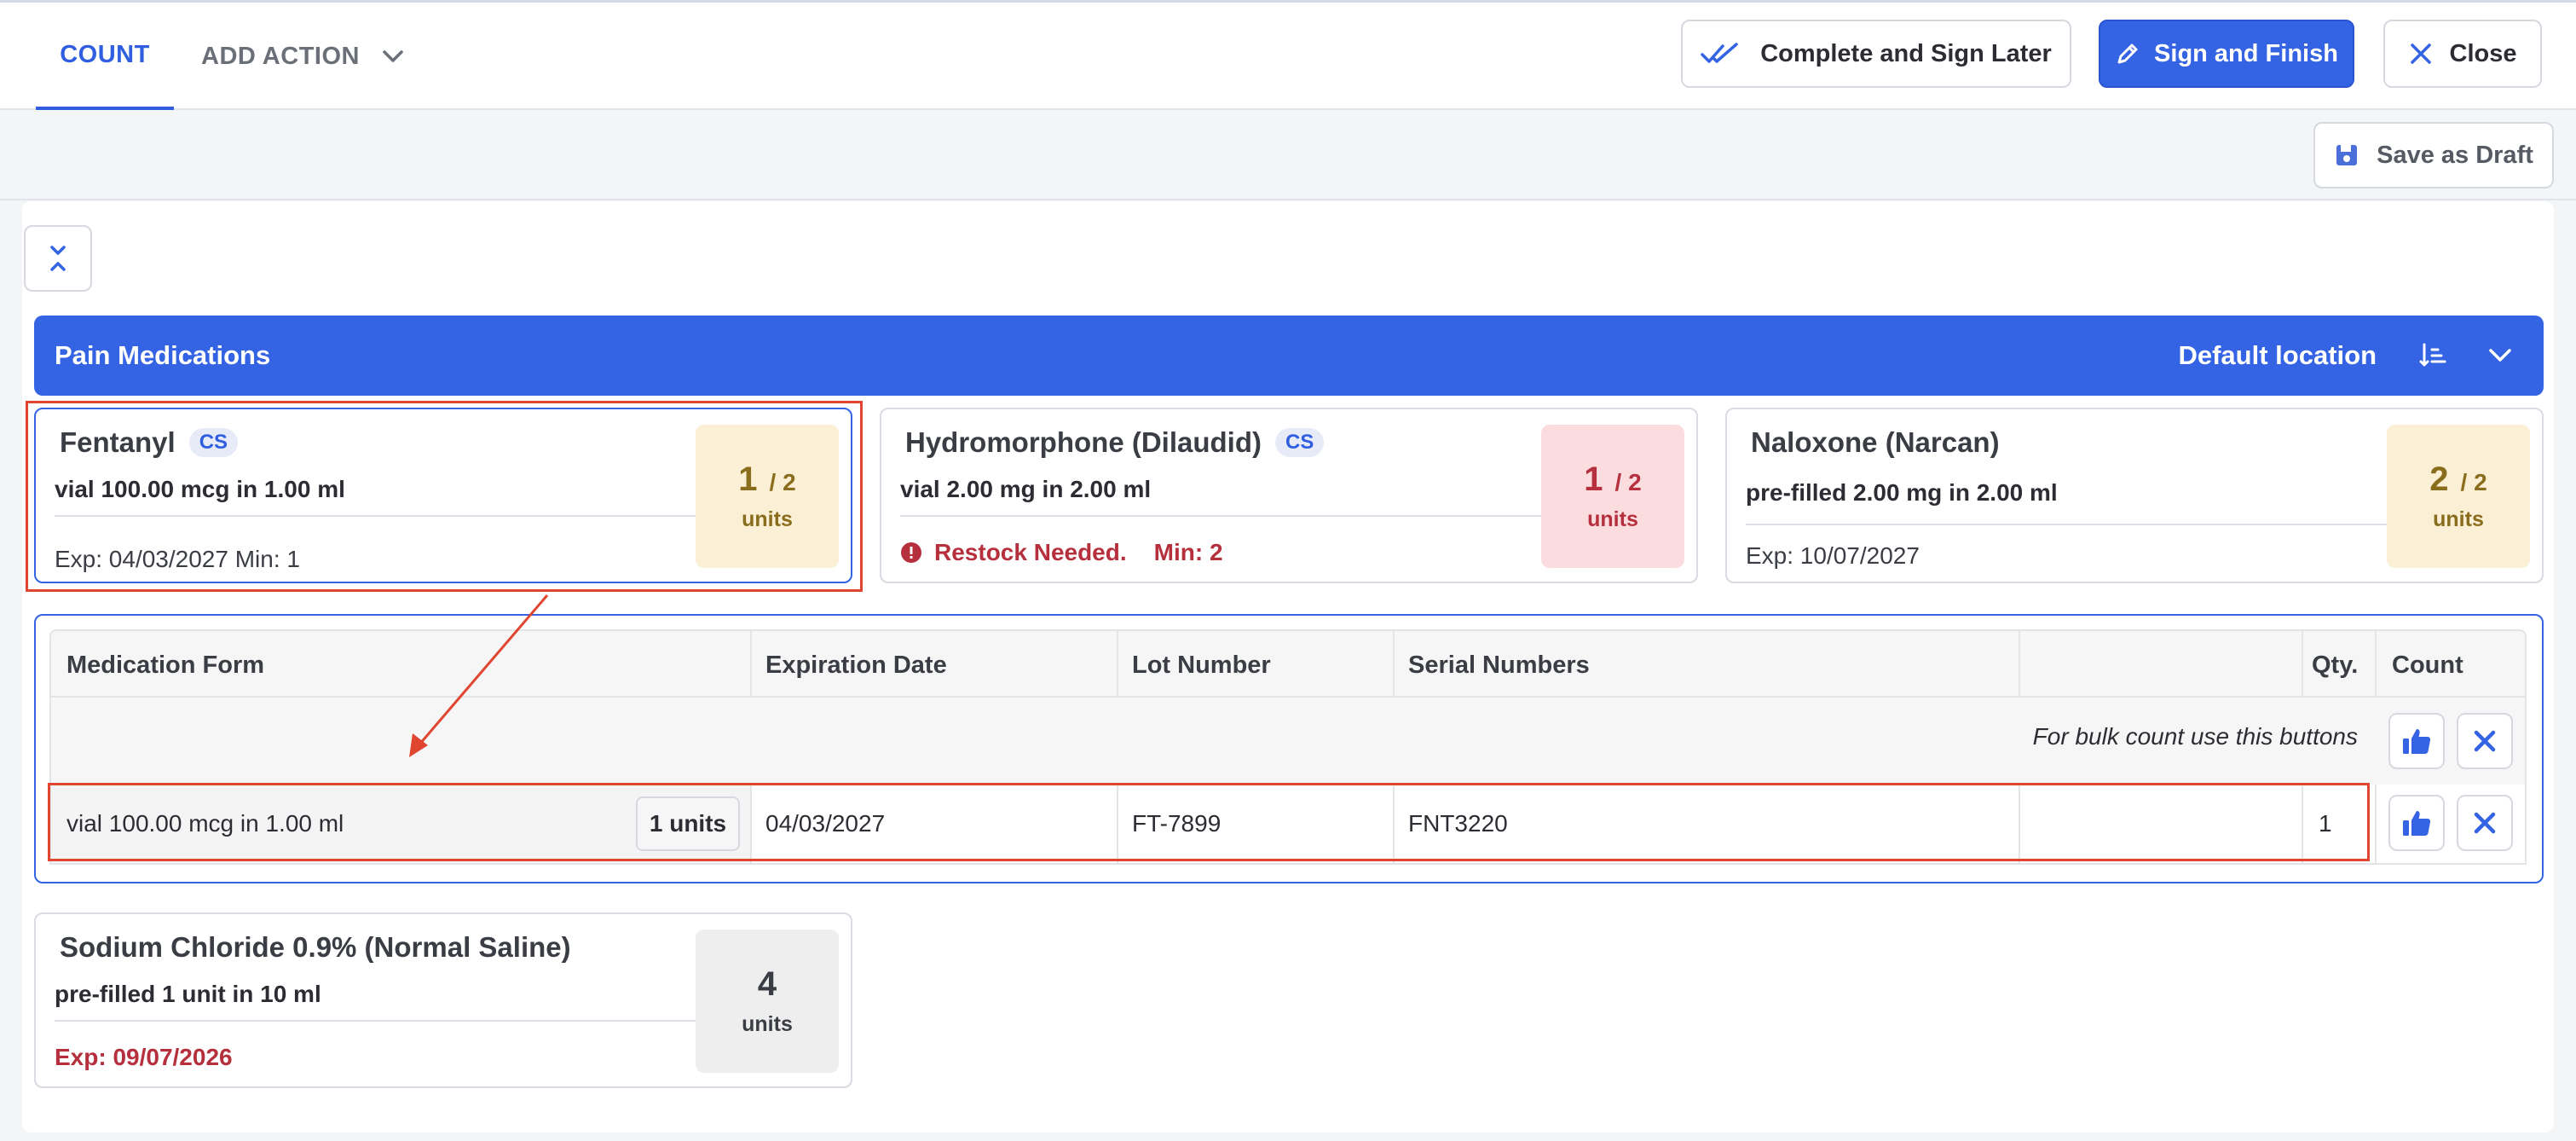 The width and height of the screenshot is (2576, 1141). Describe the element at coordinates (1026, 489) in the screenshot. I see `medication-form: vial 2.00 mg in 2.00 ml` at that location.